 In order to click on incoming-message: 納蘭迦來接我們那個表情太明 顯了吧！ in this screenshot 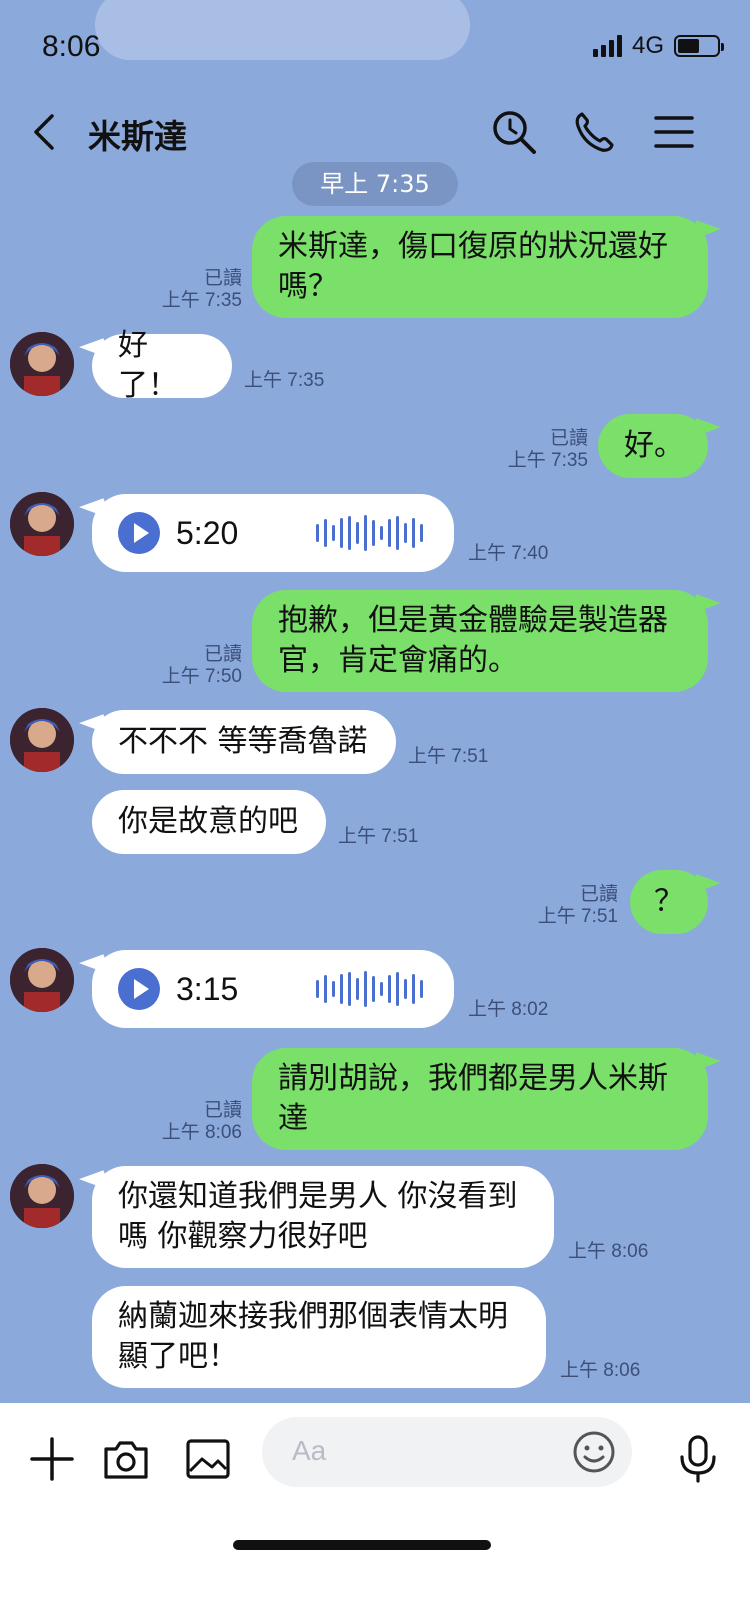, I will do `click(319, 1337)`.